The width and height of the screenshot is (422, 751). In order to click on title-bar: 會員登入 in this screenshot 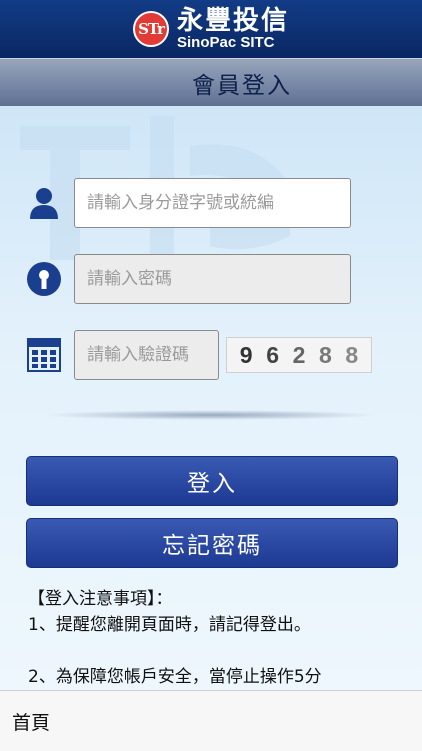, I will do `click(211, 82)`.